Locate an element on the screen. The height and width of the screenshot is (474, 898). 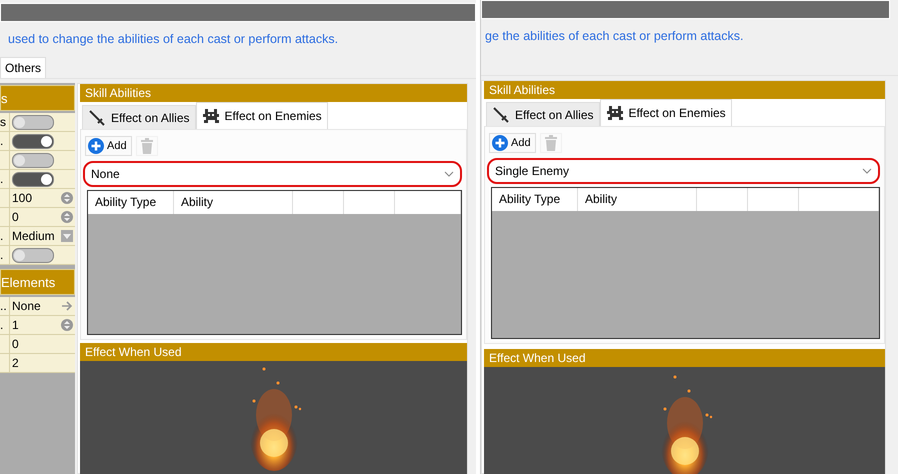
description-text: used to change the abilities of each cast or perform attacks. is located at coordinates (173, 39).